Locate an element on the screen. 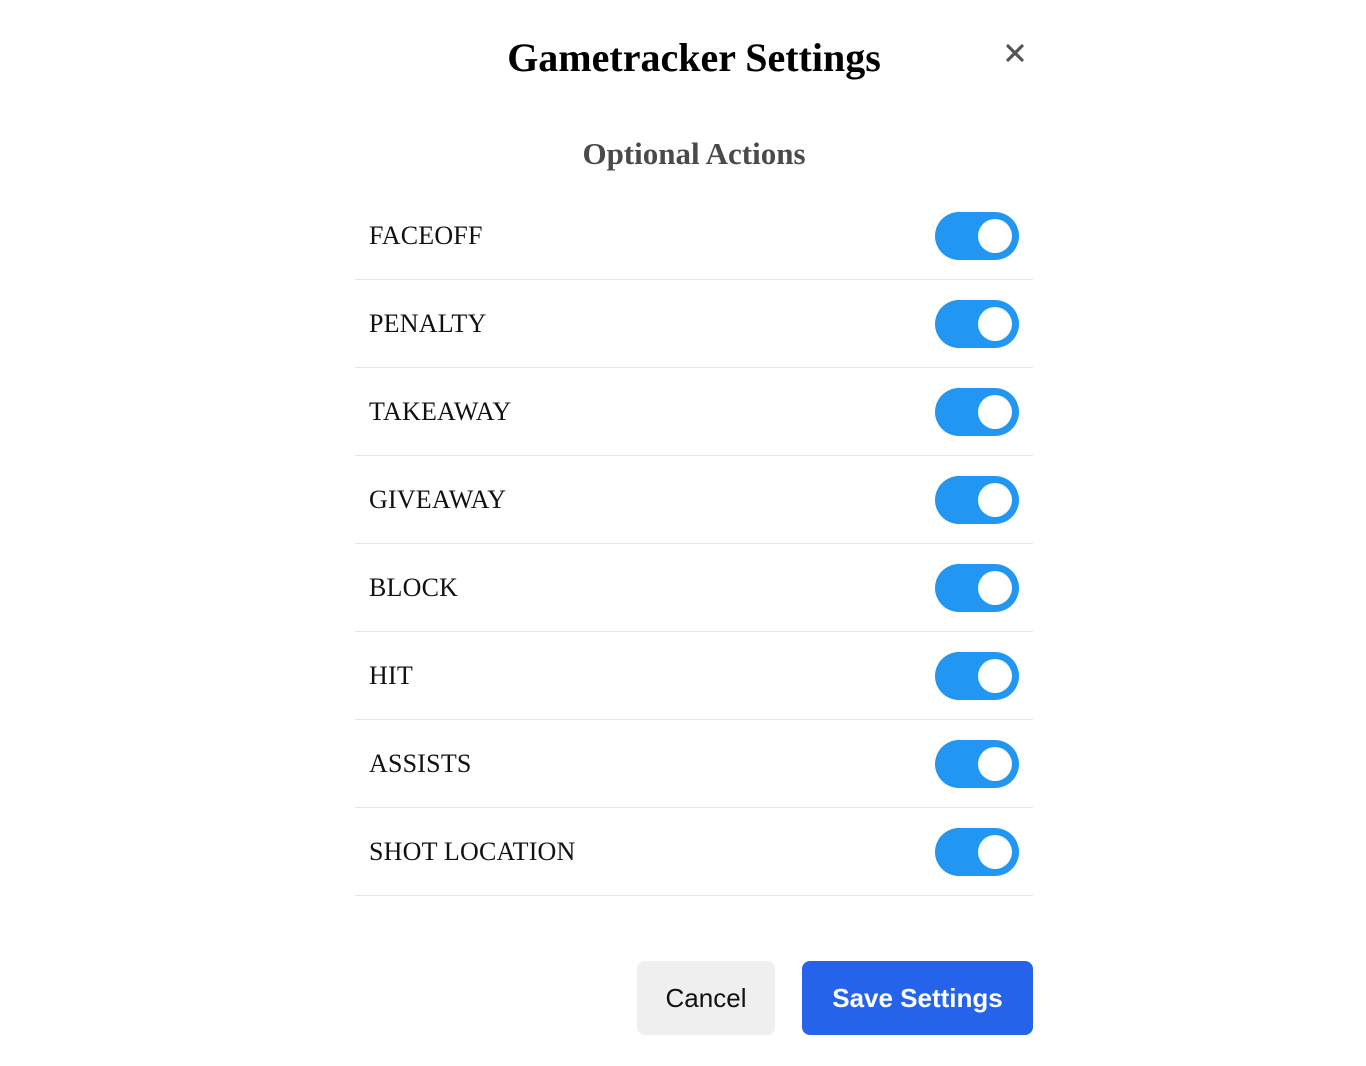 The width and height of the screenshot is (1366, 1066). assists-toggle is located at coordinates (977, 763).